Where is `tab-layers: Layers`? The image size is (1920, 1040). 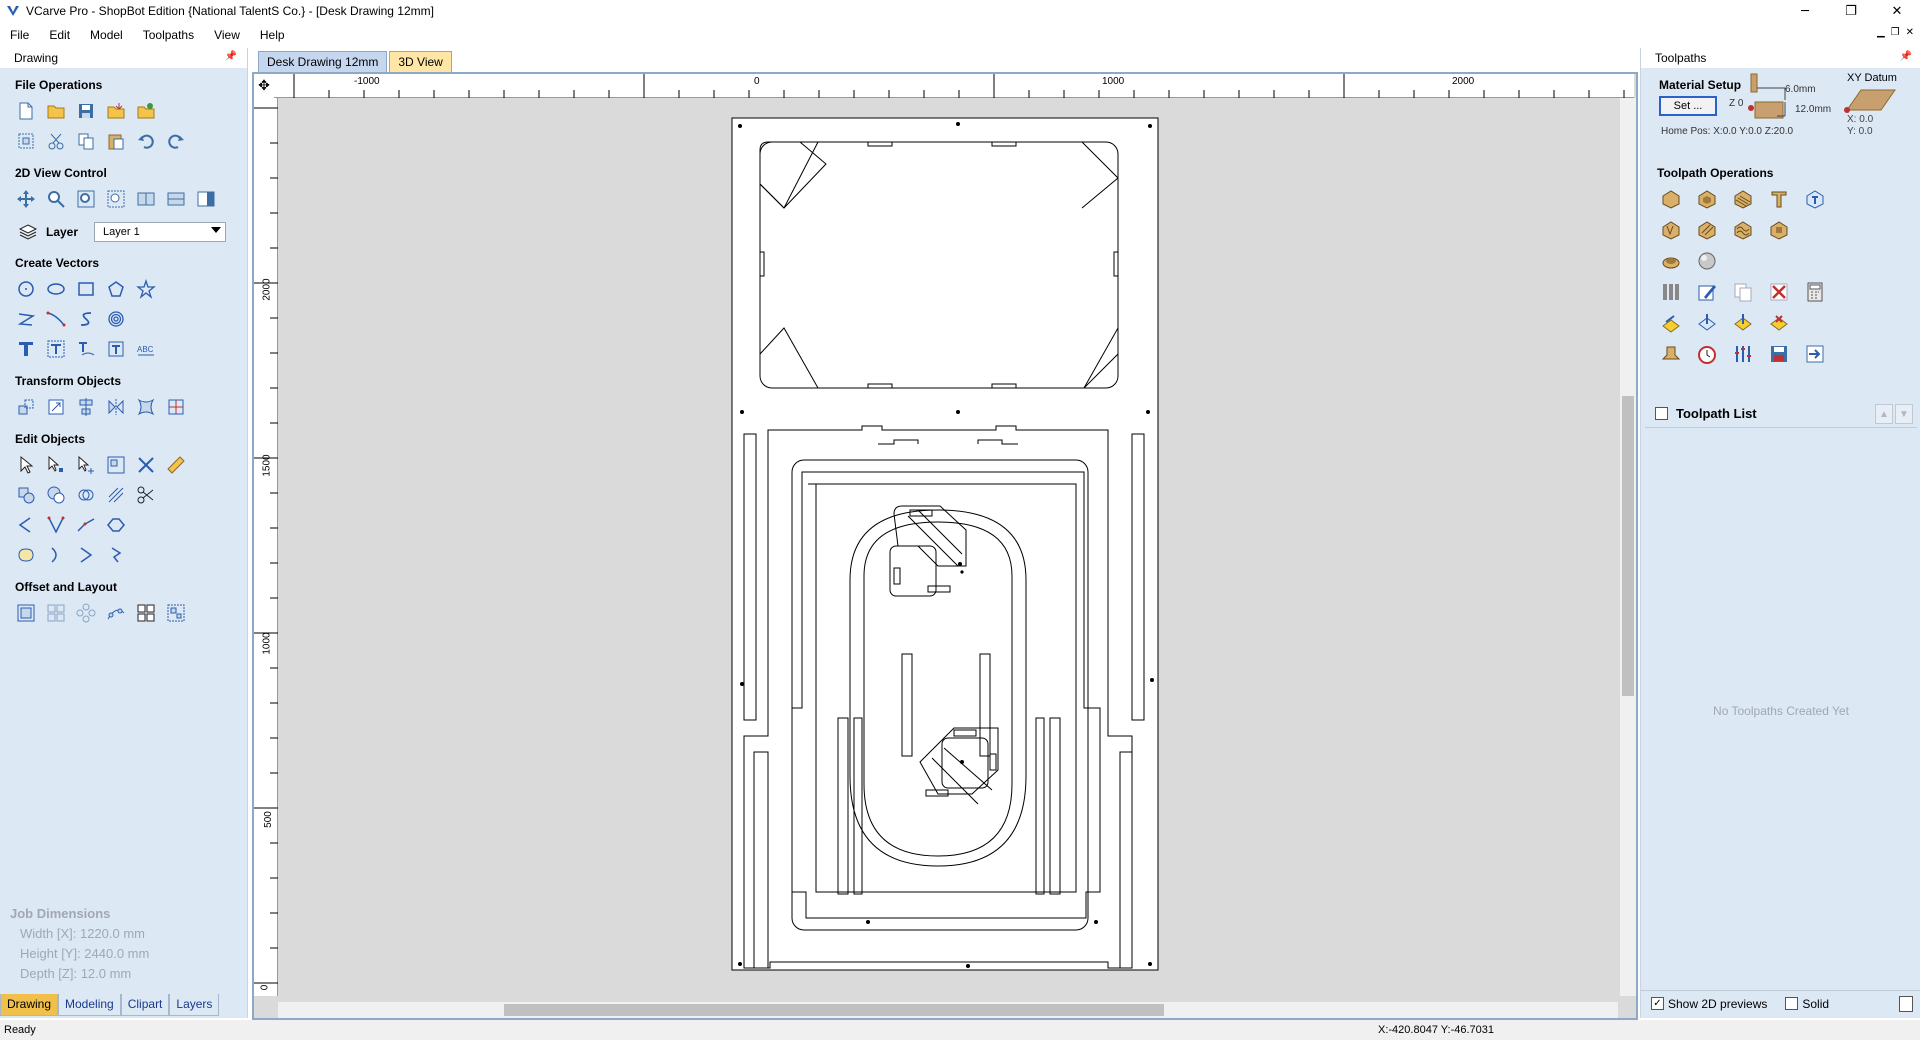 tab-layers: Layers is located at coordinates (194, 1005).